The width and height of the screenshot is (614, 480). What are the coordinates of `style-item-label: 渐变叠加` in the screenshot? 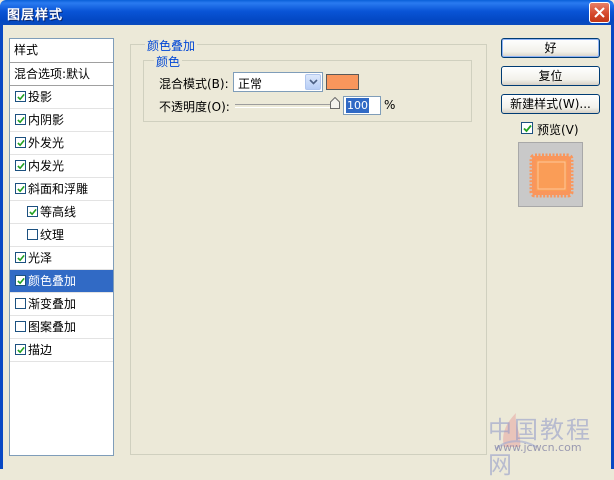 It's located at (52, 304).